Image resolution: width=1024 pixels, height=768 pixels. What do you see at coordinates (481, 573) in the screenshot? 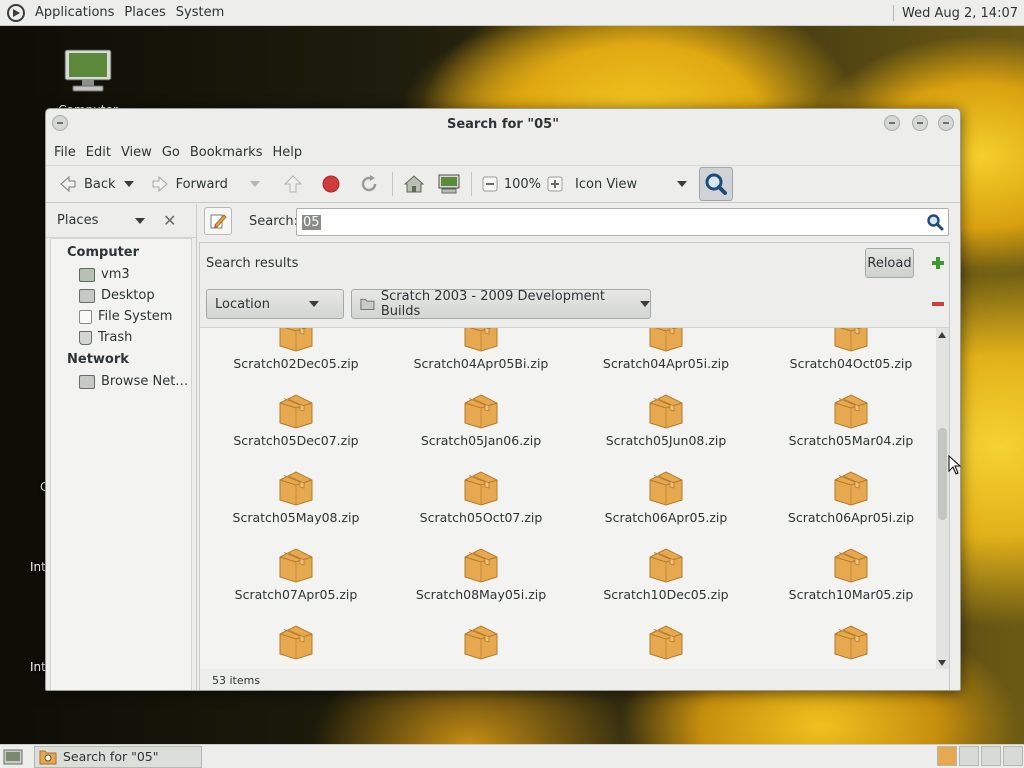
I see `file-item: Scratch08May05i.zip` at bounding box center [481, 573].